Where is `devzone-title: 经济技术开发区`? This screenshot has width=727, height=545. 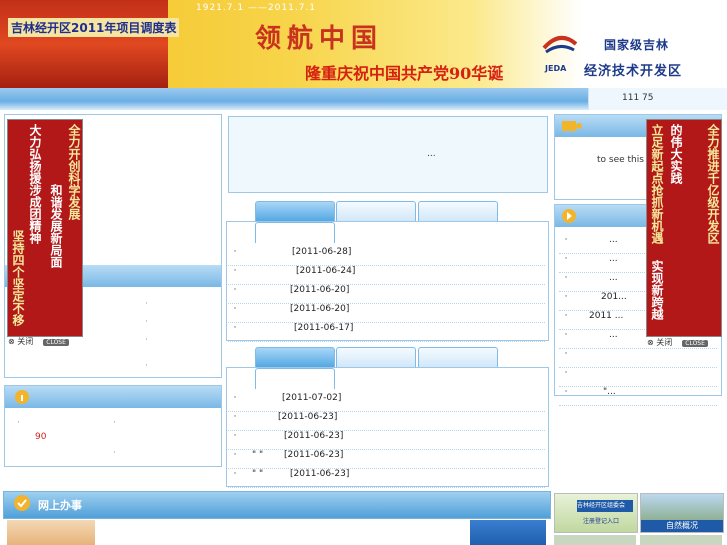
devzone-title: 经济技术开发区 is located at coordinates (633, 71).